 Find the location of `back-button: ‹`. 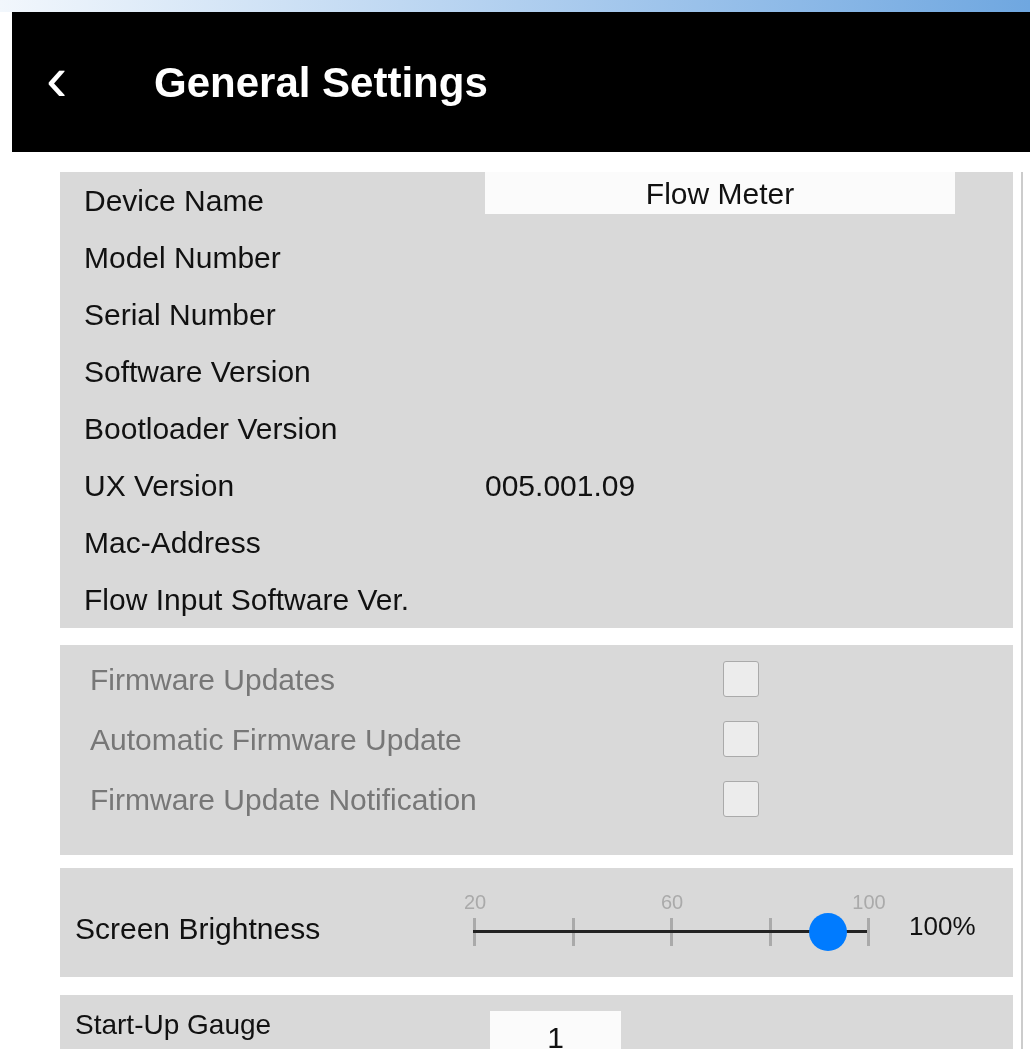

back-button: ‹ is located at coordinates (60, 82).